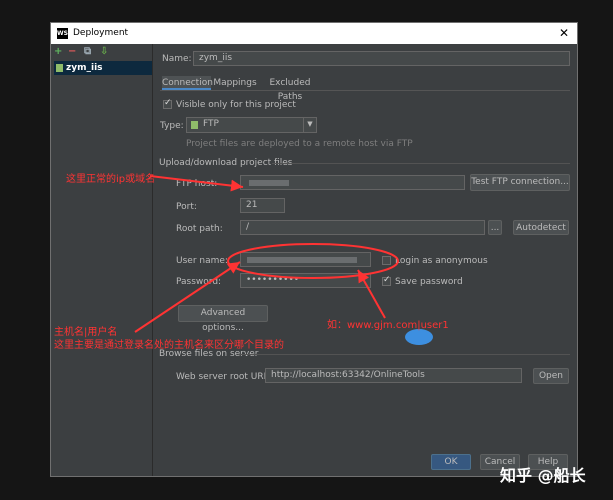 This screenshot has width=613, height=500. I want to click on host-arrow, so click(196, 183).